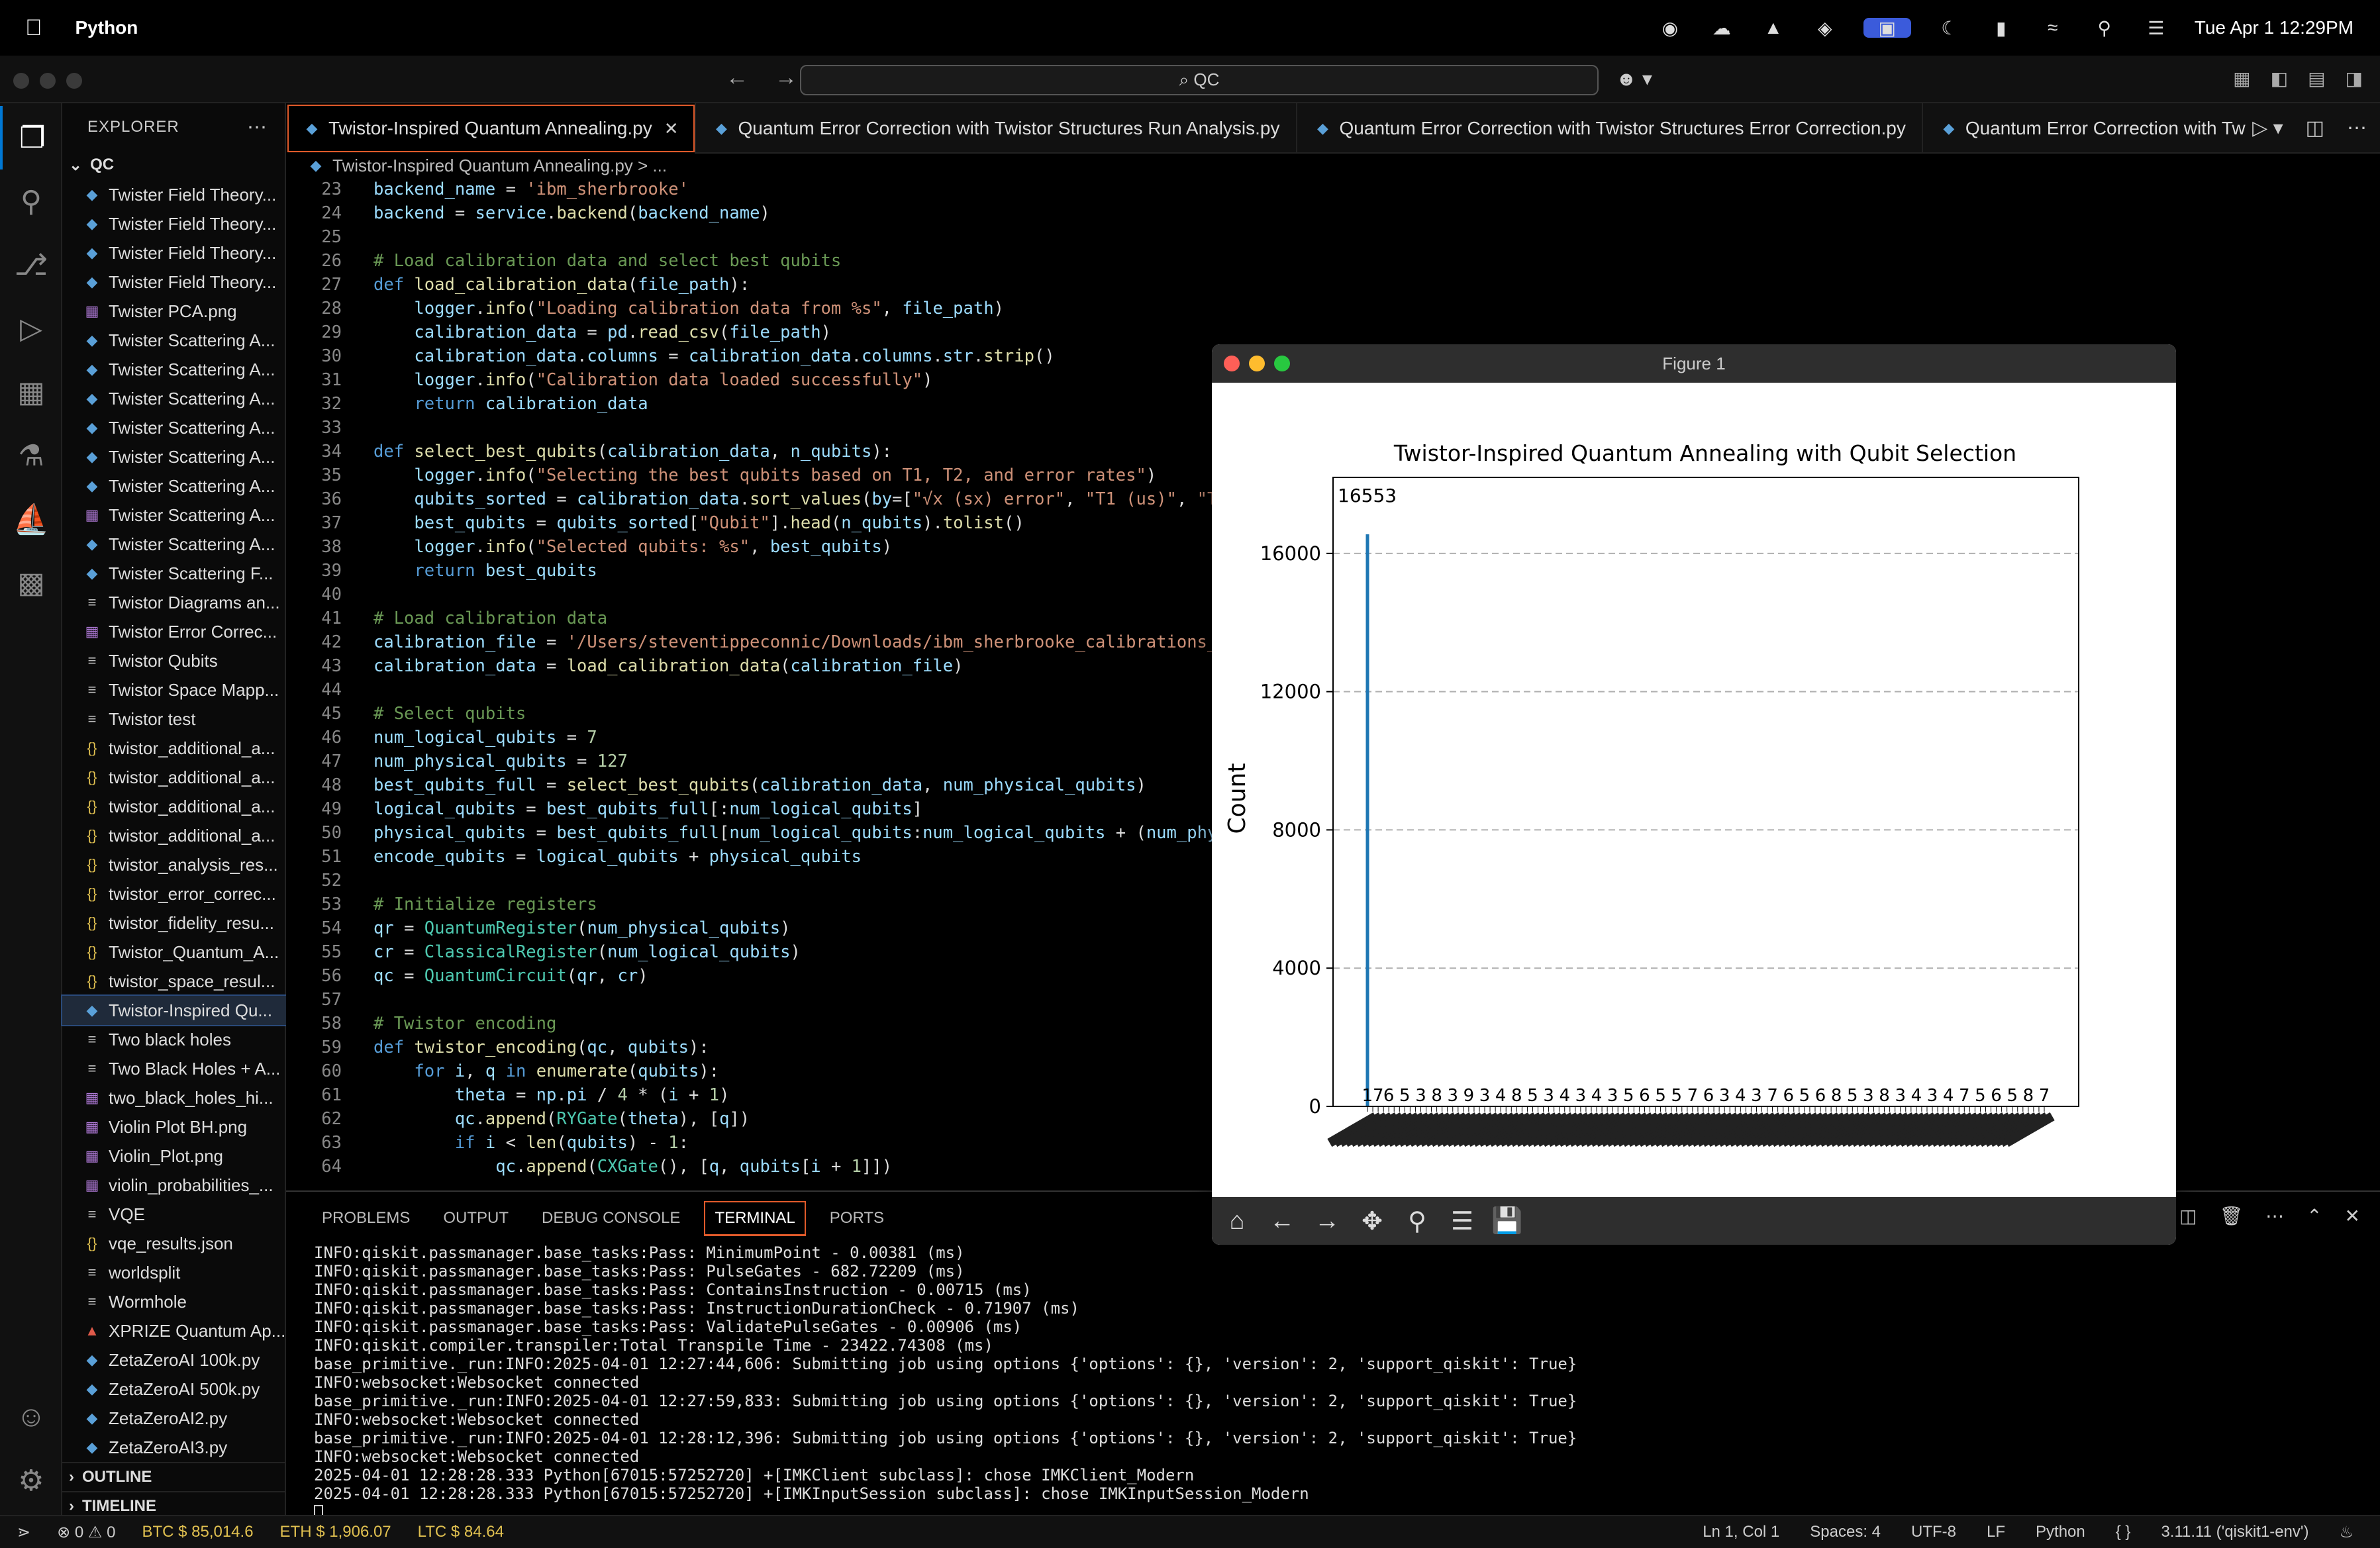 This screenshot has height=1548, width=2380. I want to click on cursor-position: Ln 1, Col 1, so click(1741, 1532).